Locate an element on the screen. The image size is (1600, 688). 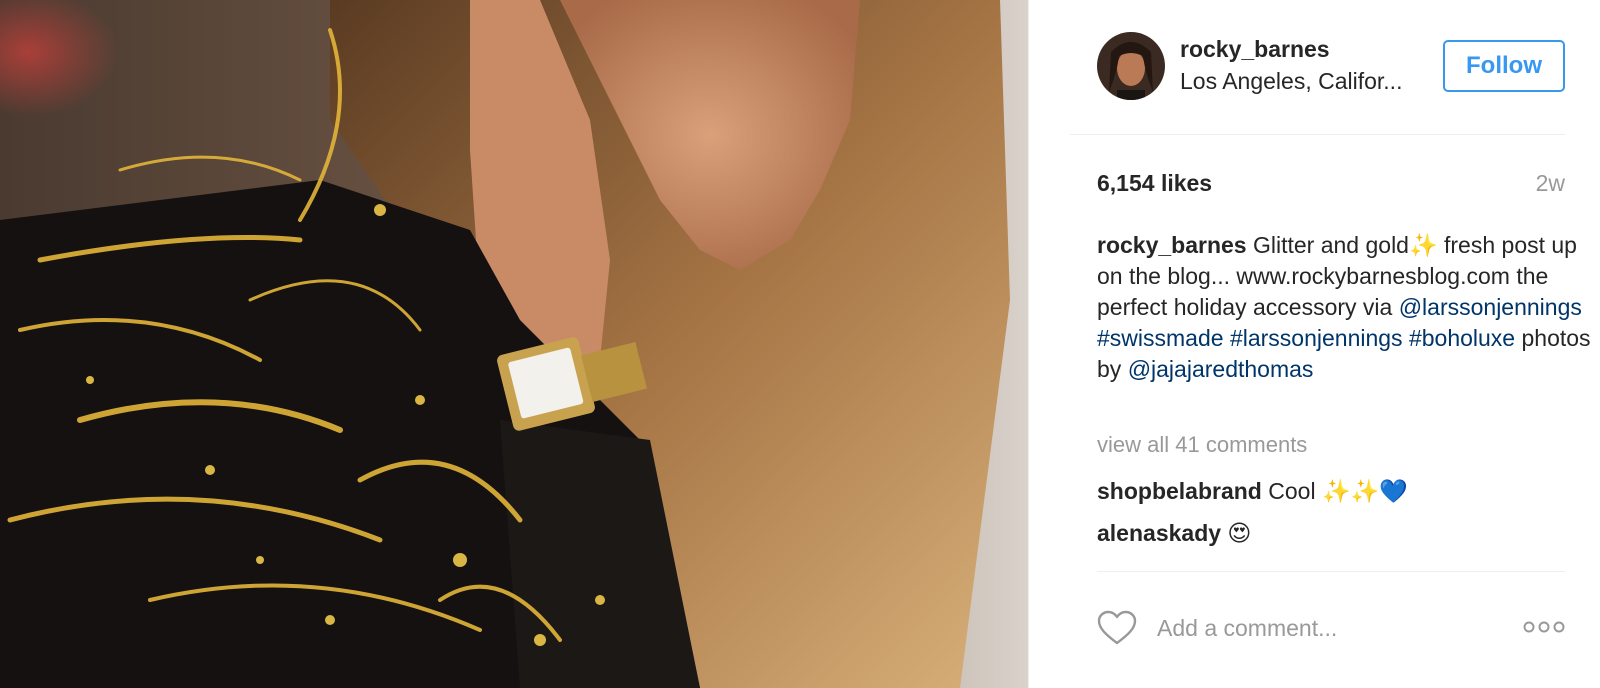
sparkles-icon: ✨ is located at coordinates (1423, 245).